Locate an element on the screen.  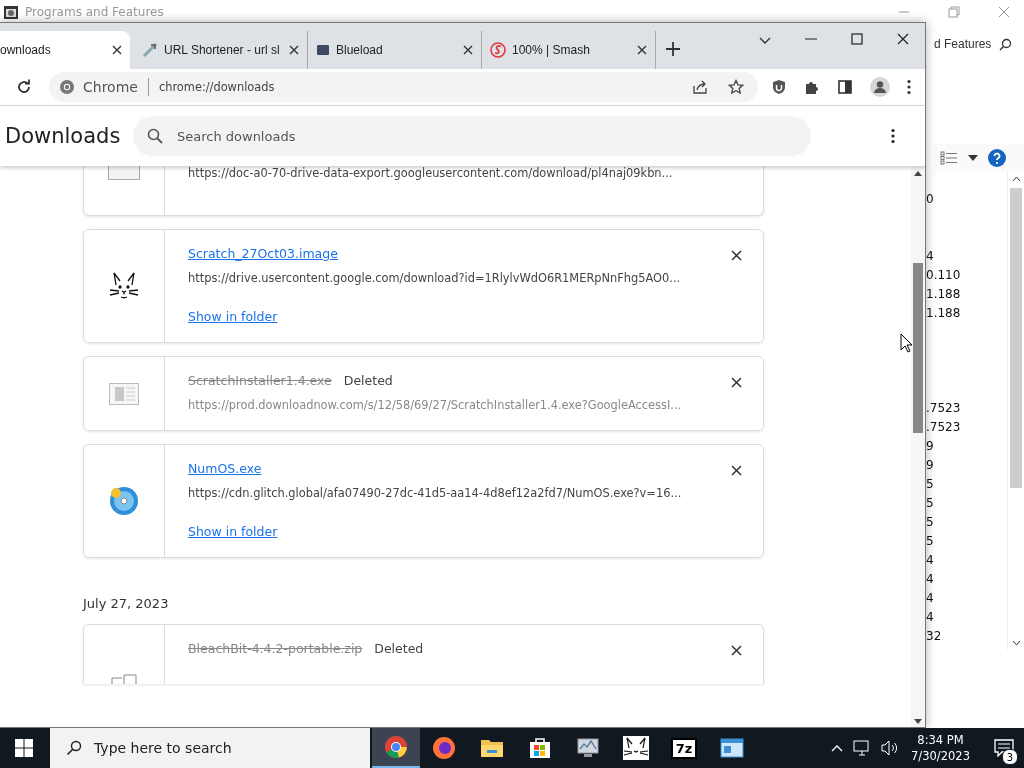
version-cell-text: 32 is located at coordinates (934, 636).